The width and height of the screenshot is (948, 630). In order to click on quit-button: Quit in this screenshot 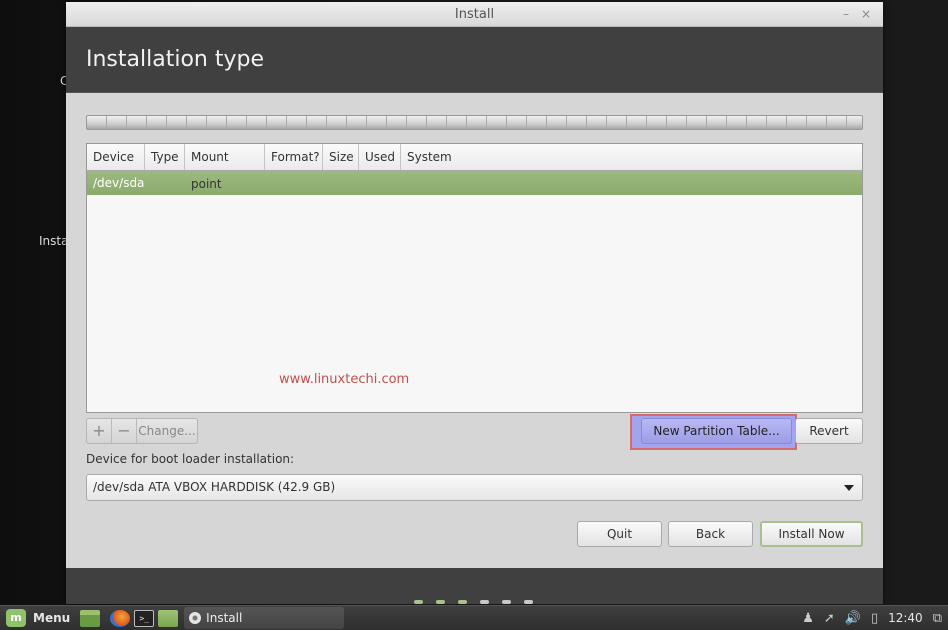, I will do `click(619, 534)`.